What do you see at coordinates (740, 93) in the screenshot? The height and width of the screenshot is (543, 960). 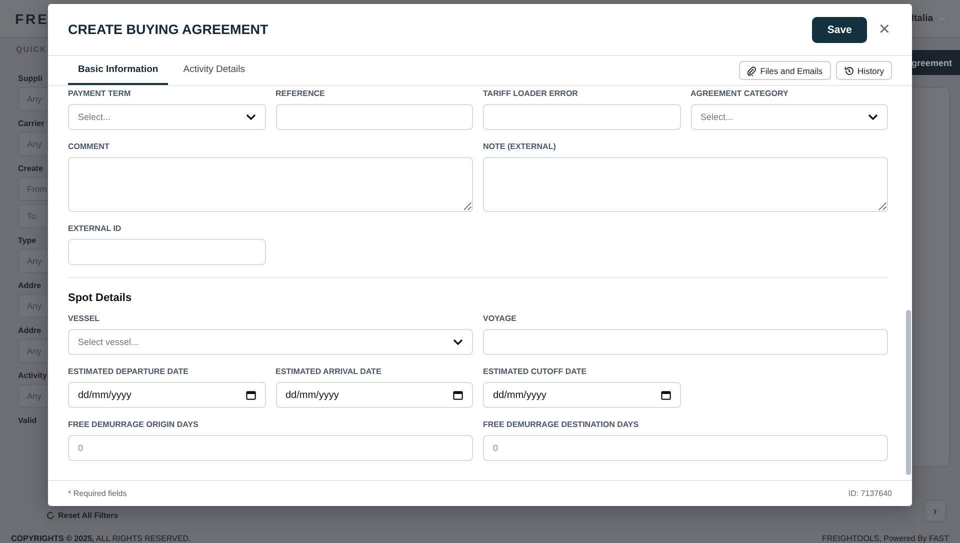 I see `field-label: AGREEMENT CATEGORY` at bounding box center [740, 93].